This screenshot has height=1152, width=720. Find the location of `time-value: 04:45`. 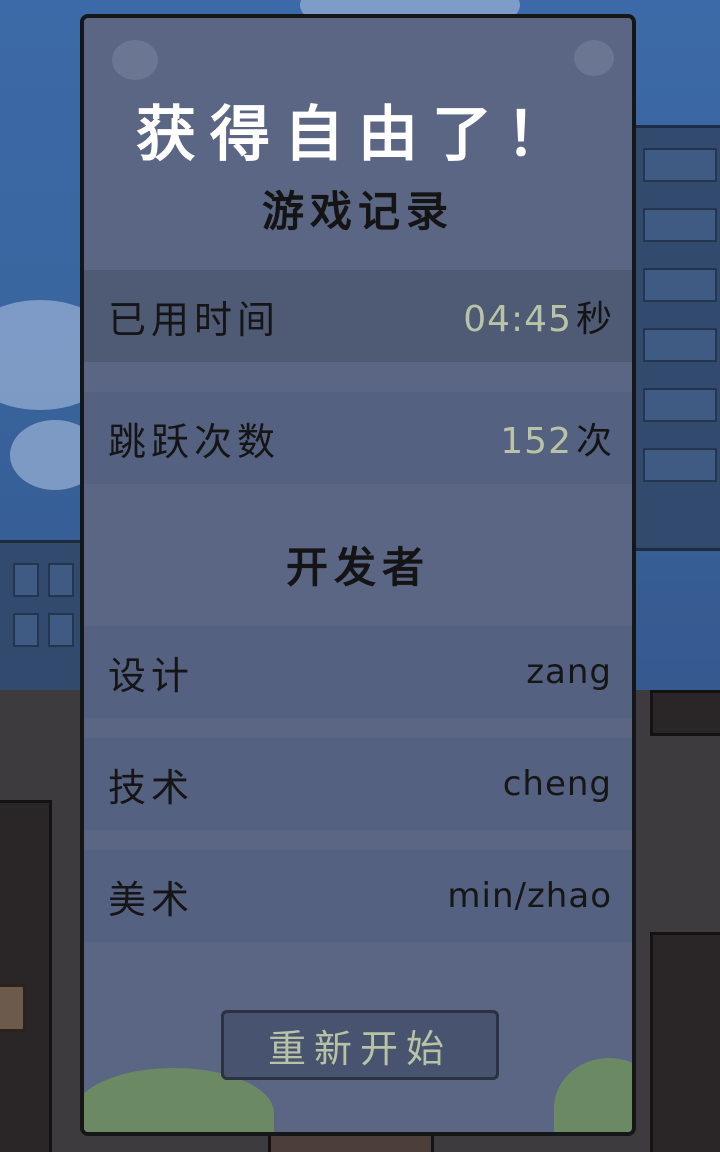

time-value: 04:45 is located at coordinates (517, 319).